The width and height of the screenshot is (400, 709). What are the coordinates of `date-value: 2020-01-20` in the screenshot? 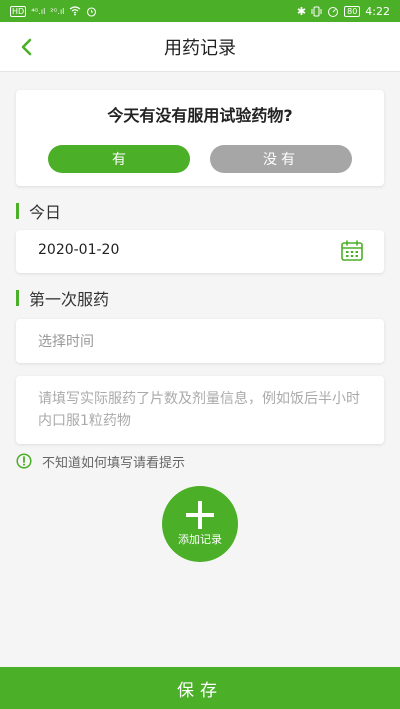 It's located at (79, 250).